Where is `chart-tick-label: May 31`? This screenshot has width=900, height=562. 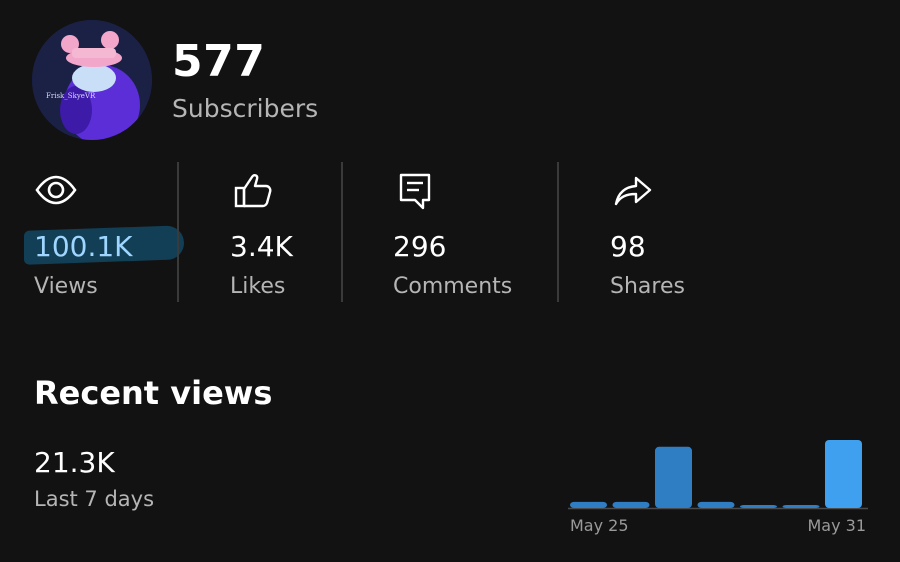 chart-tick-label: May 31 is located at coordinates (836, 525).